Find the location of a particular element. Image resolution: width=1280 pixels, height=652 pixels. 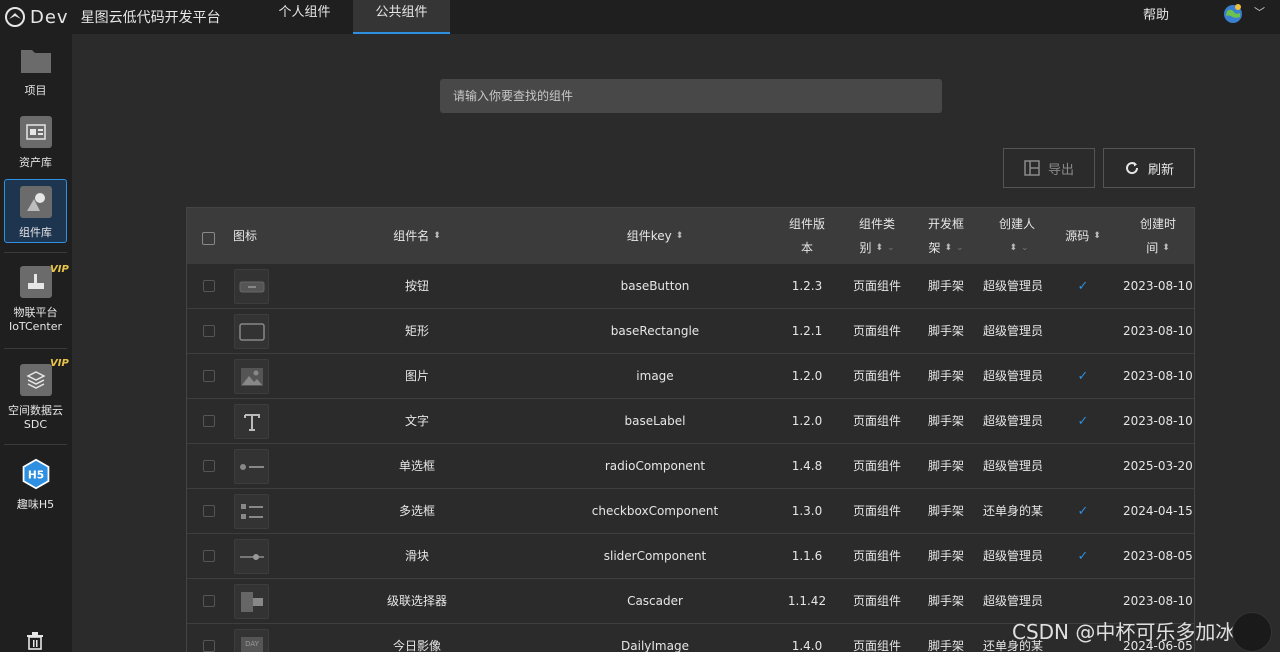

header-version-label-2: 本 is located at coordinates (806, 248).